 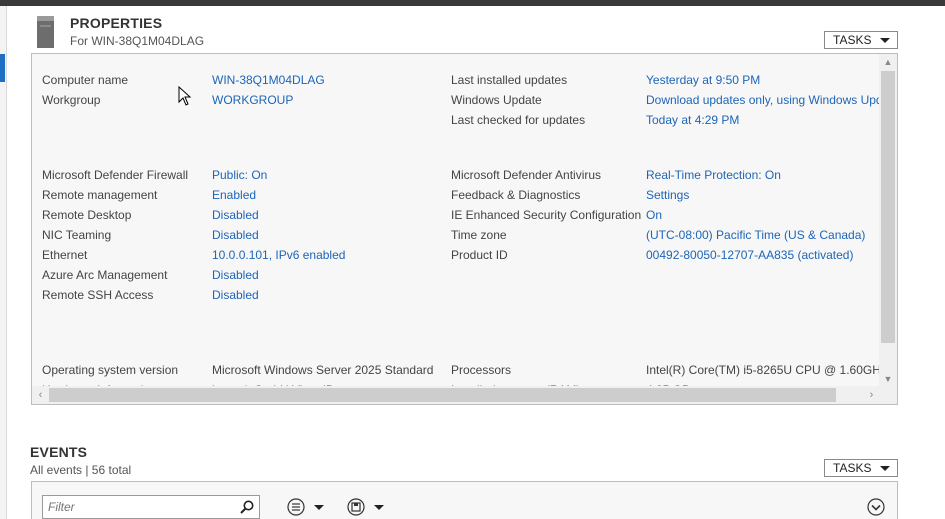 I want to click on window-top-bar, so click(x=472, y=3).